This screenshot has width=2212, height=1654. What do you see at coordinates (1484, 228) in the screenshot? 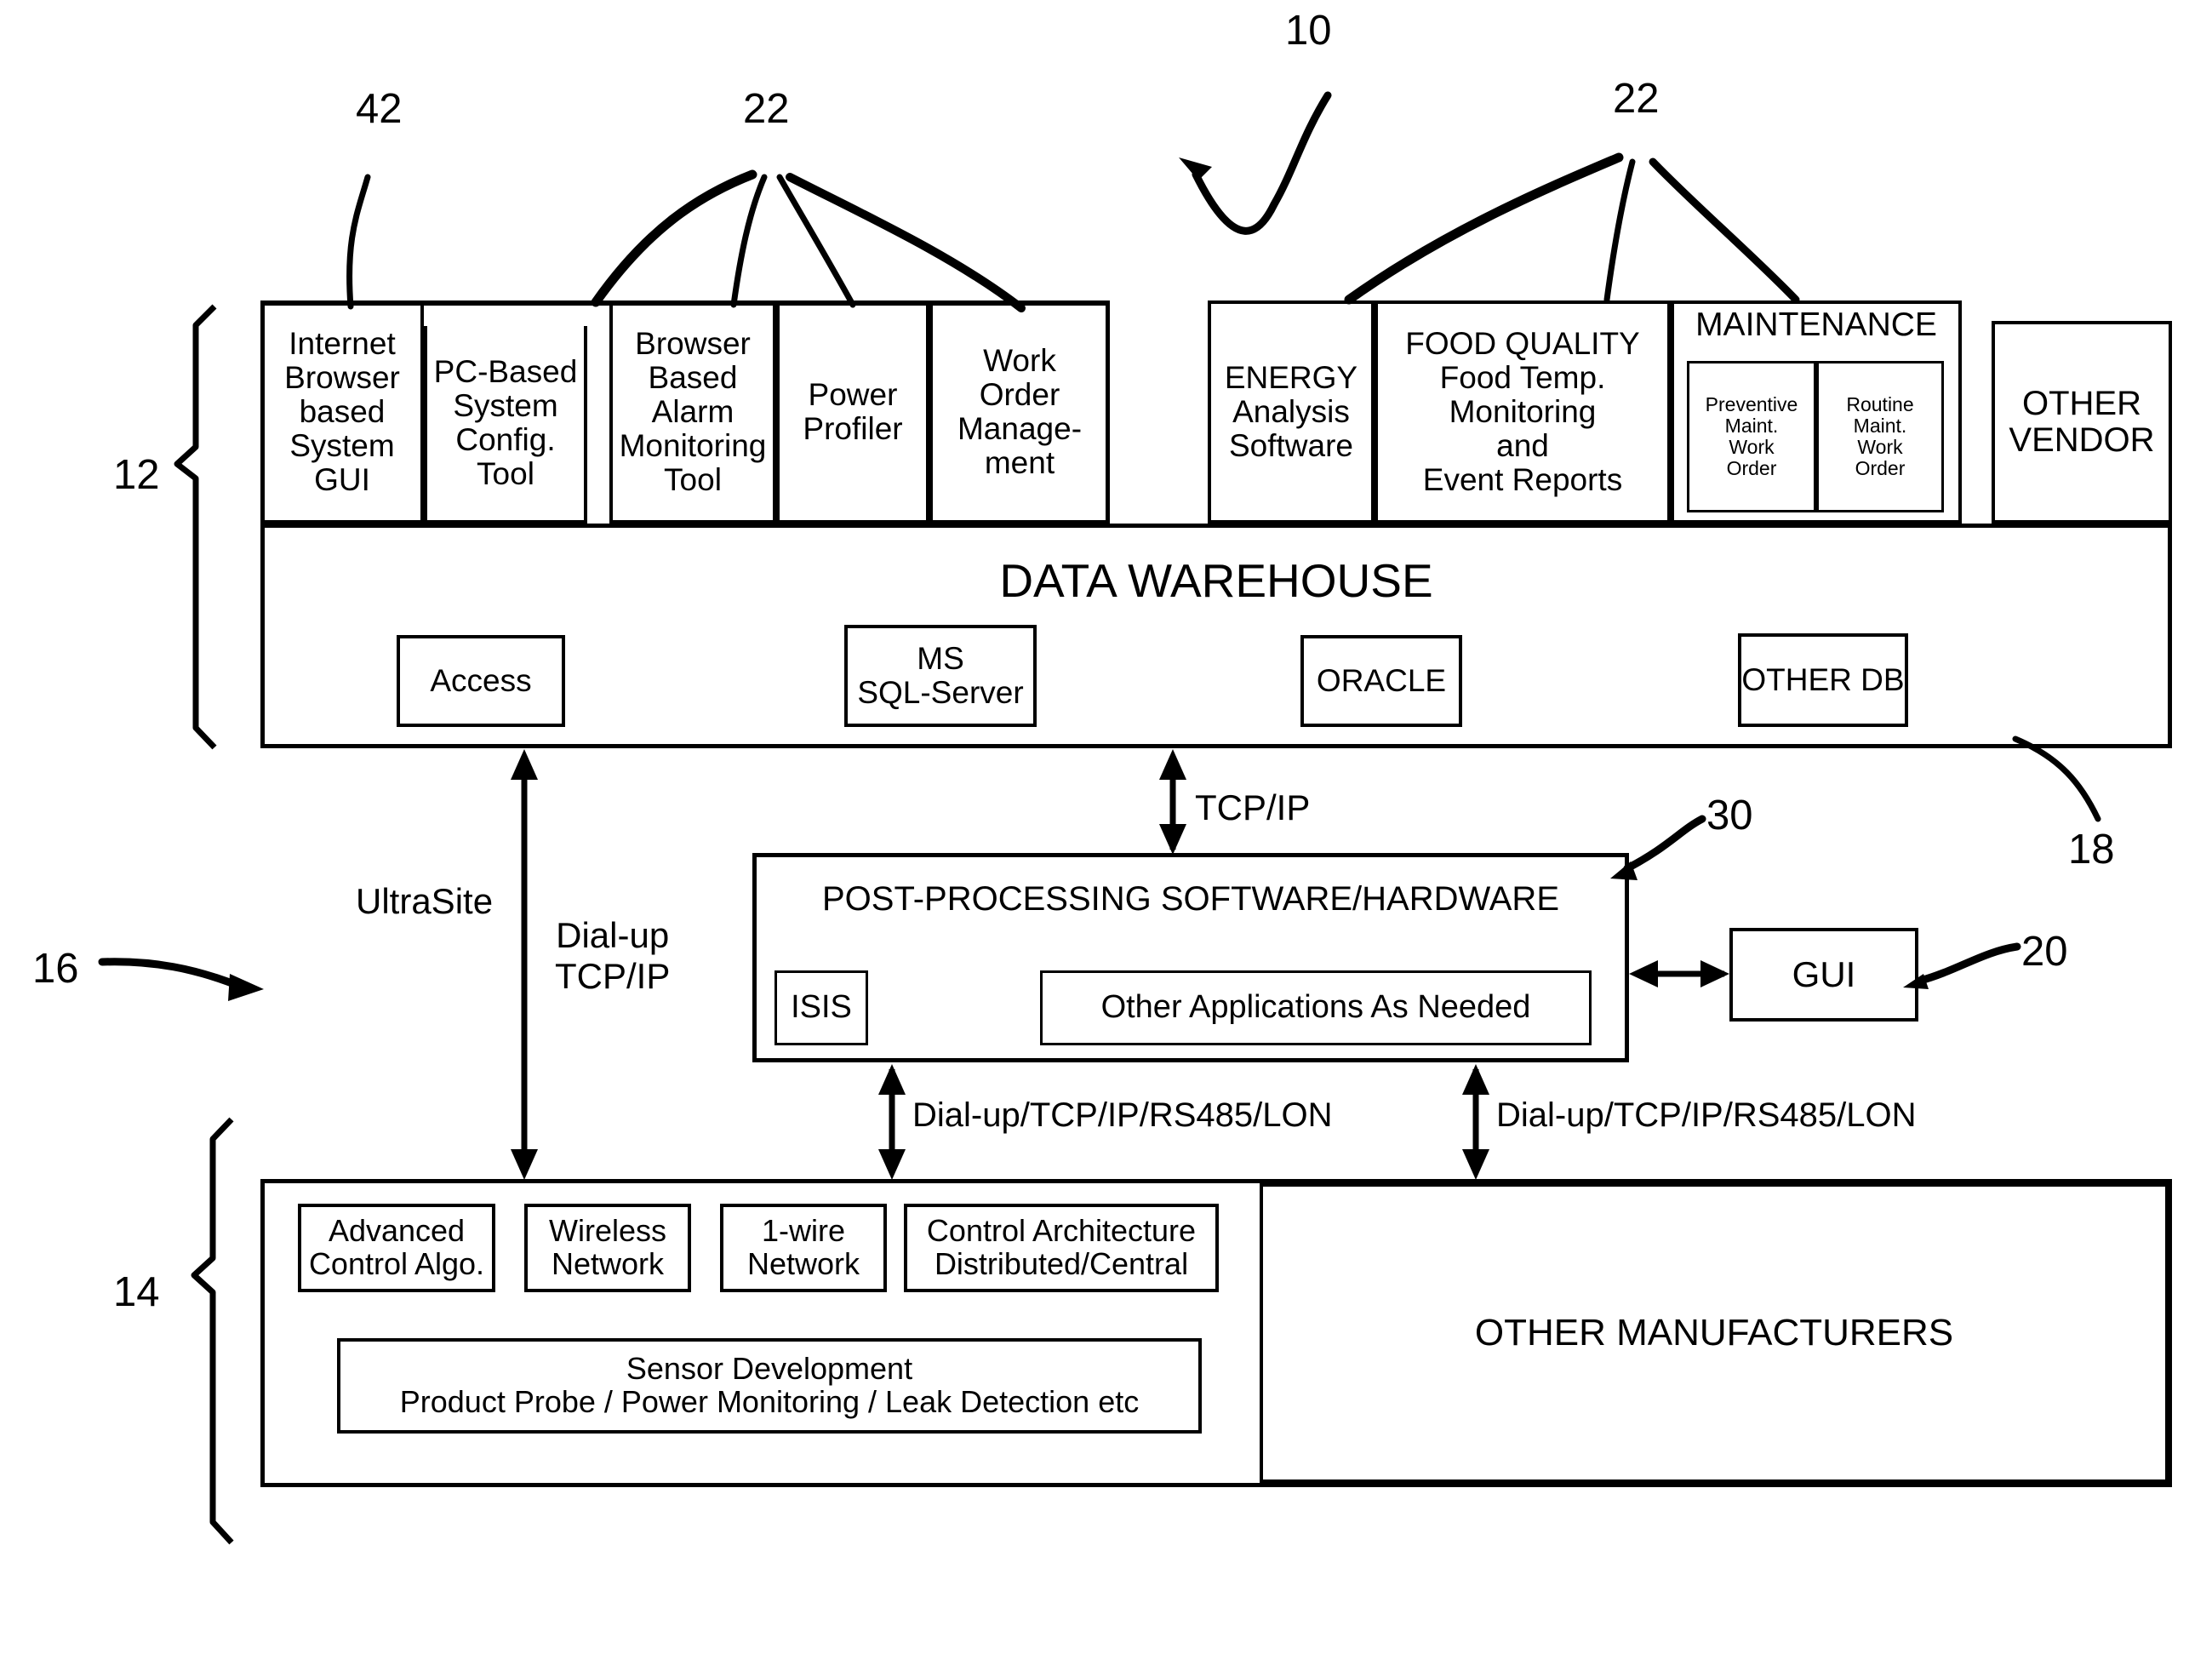
I see `leader-22-right-a` at bounding box center [1484, 228].